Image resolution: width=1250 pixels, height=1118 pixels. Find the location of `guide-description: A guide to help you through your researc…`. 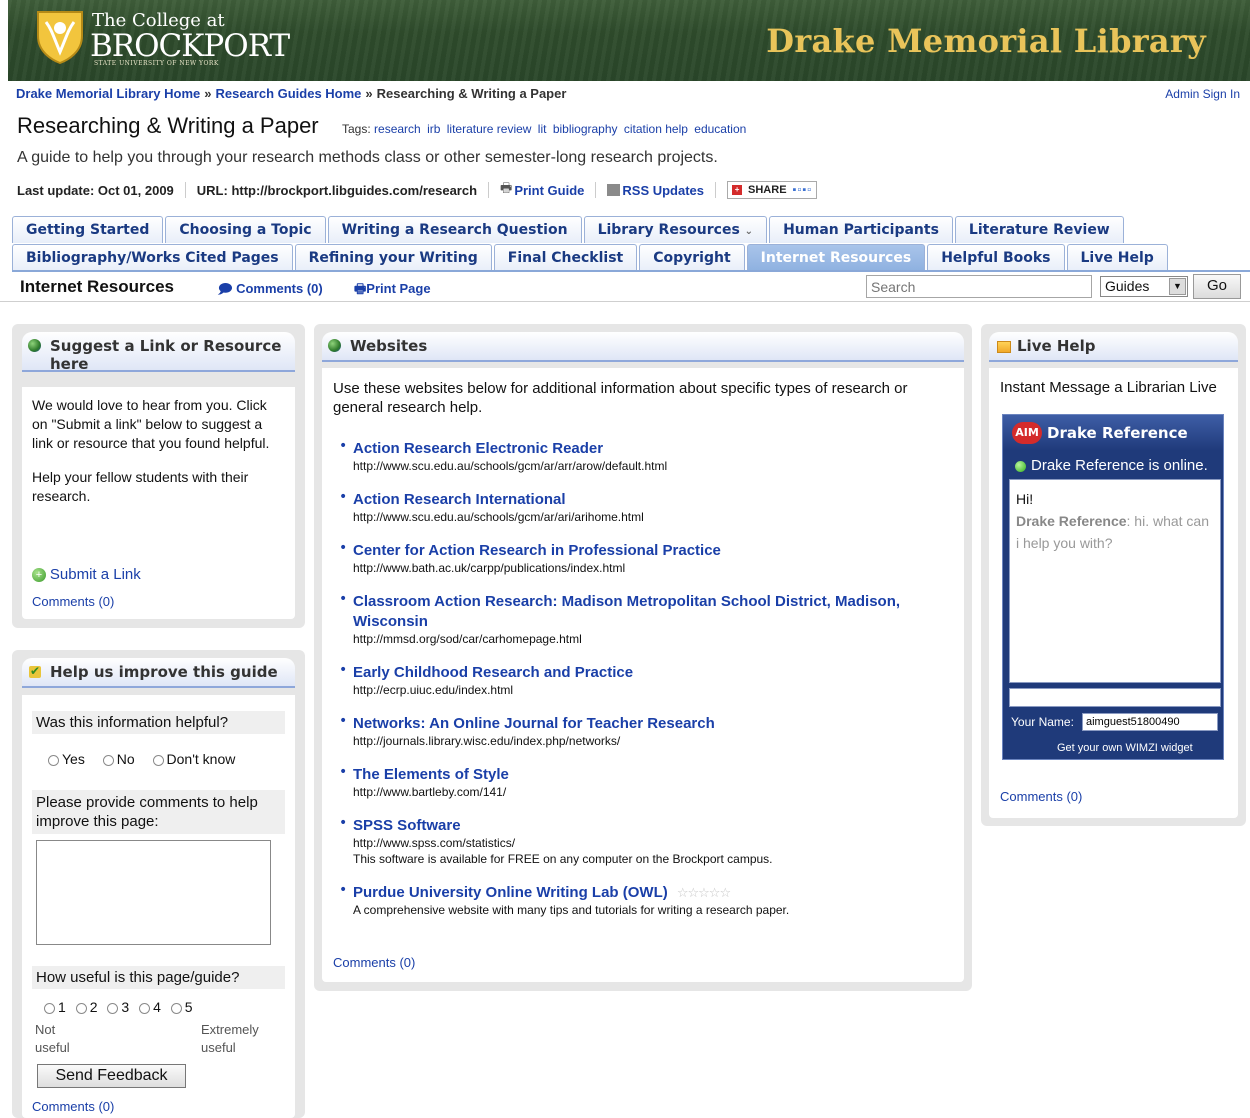

guide-description: A guide to help you through your researc… is located at coordinates (367, 157).